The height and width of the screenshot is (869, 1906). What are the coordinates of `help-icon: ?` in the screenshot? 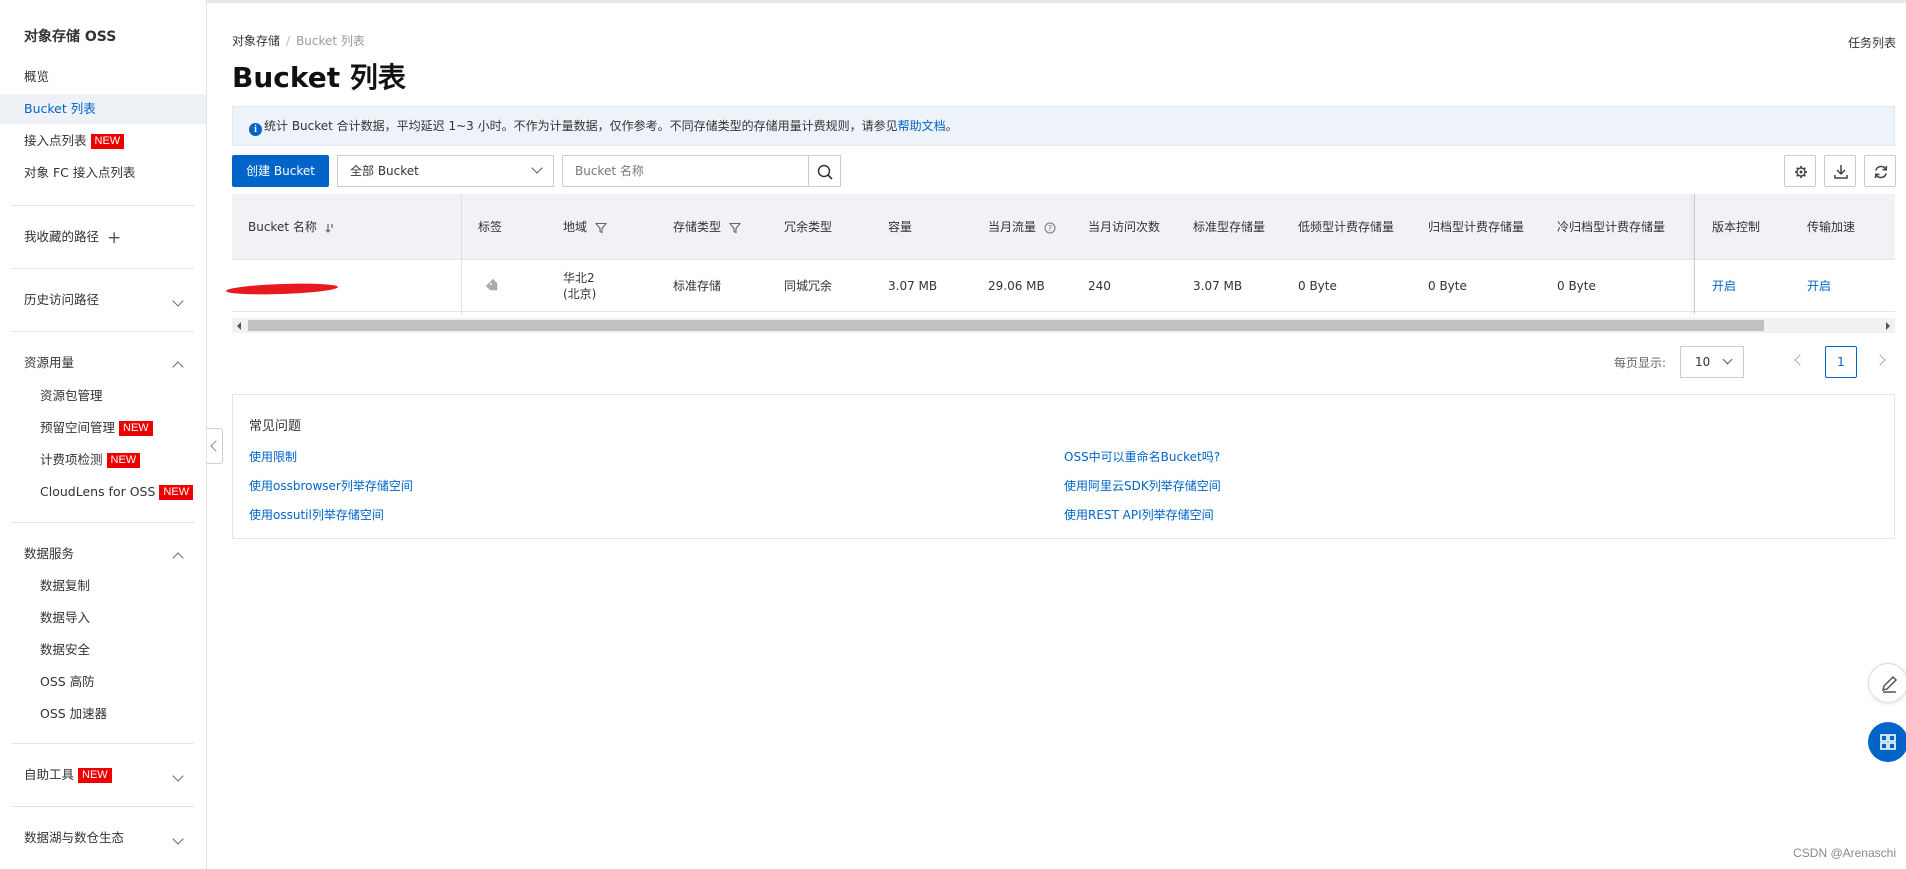 It's located at (1050, 228).